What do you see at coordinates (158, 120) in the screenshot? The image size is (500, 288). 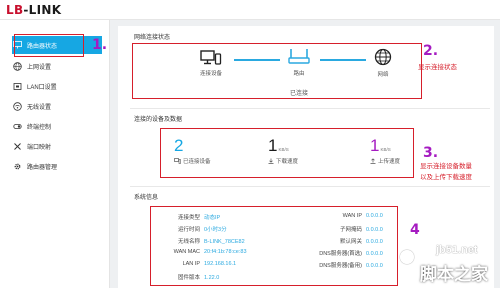 I see `section-title-devices: 连接的设备及数据` at bounding box center [158, 120].